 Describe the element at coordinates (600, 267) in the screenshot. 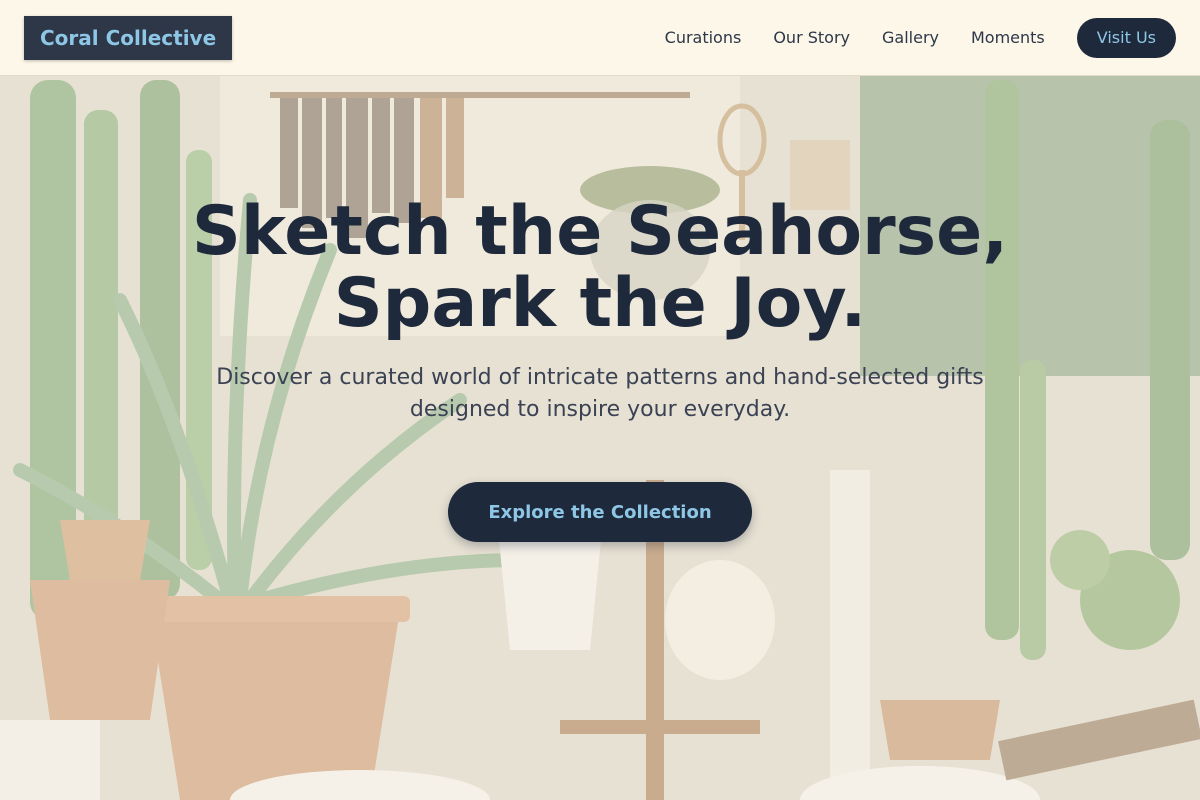

I see `hero-title: Sketch the Seahorse, Spark the Joy.` at that location.